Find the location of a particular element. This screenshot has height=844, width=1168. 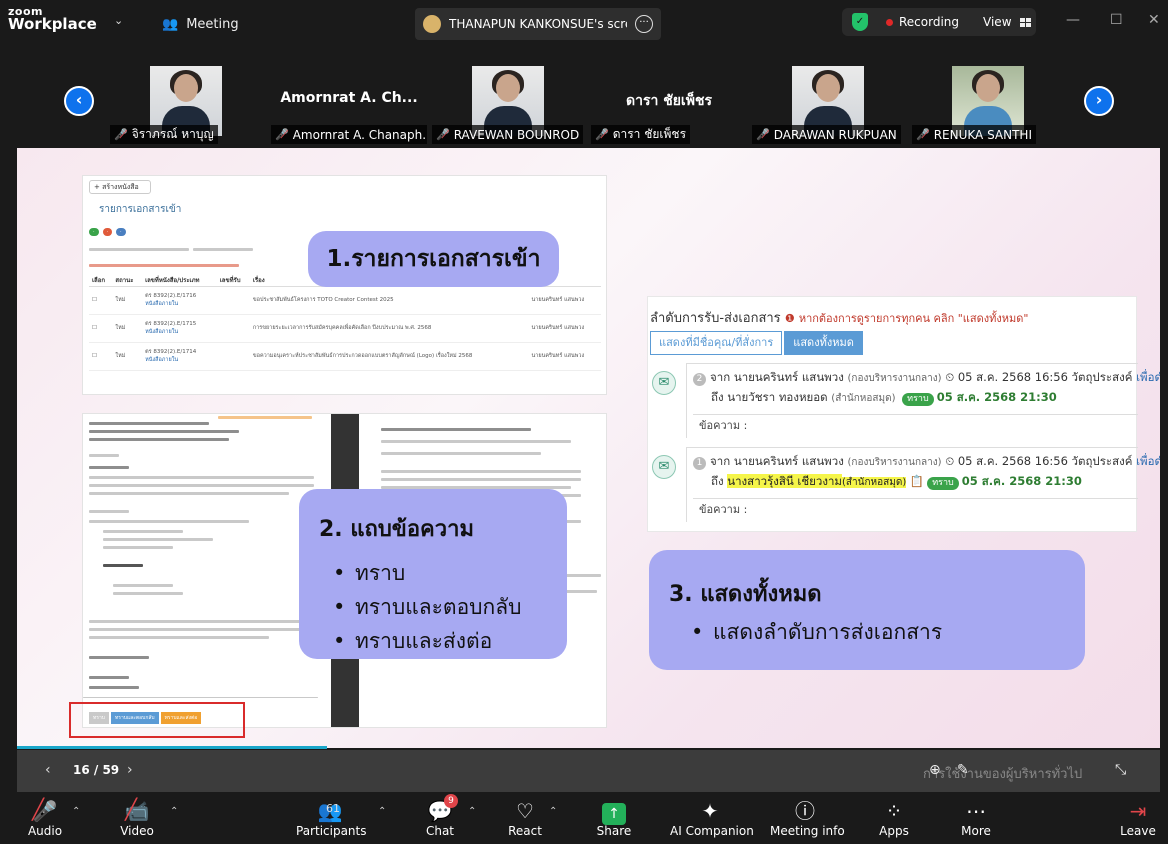

recording-label: Recording is located at coordinates (929, 22).